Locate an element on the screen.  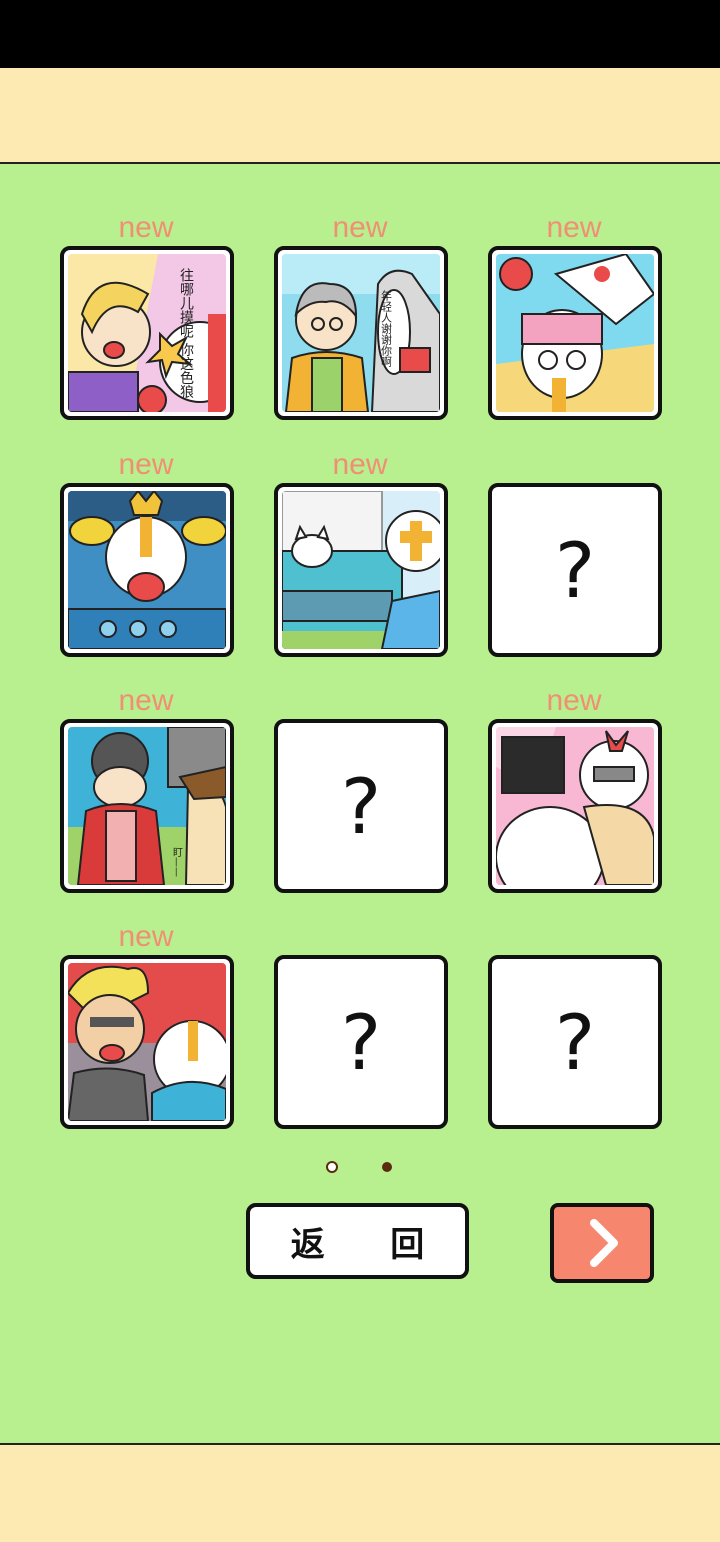
gallery-card-1: 往哪儿摸呢 你这色狼 is located at coordinates (147, 333).